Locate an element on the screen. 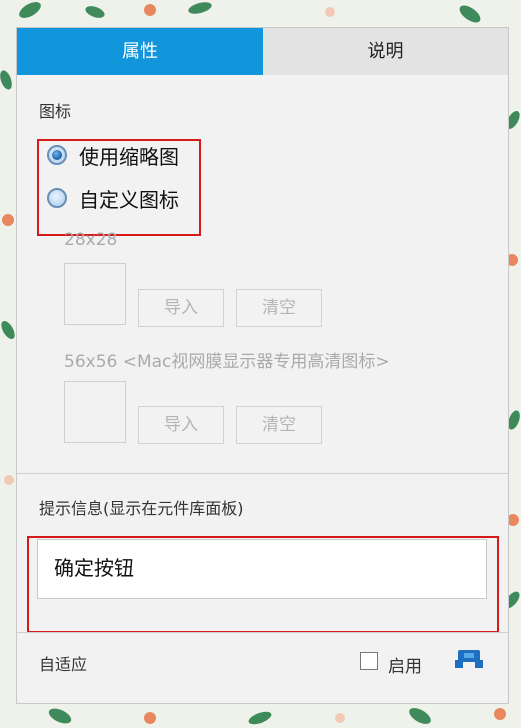  enable-checkbox is located at coordinates (369, 661).